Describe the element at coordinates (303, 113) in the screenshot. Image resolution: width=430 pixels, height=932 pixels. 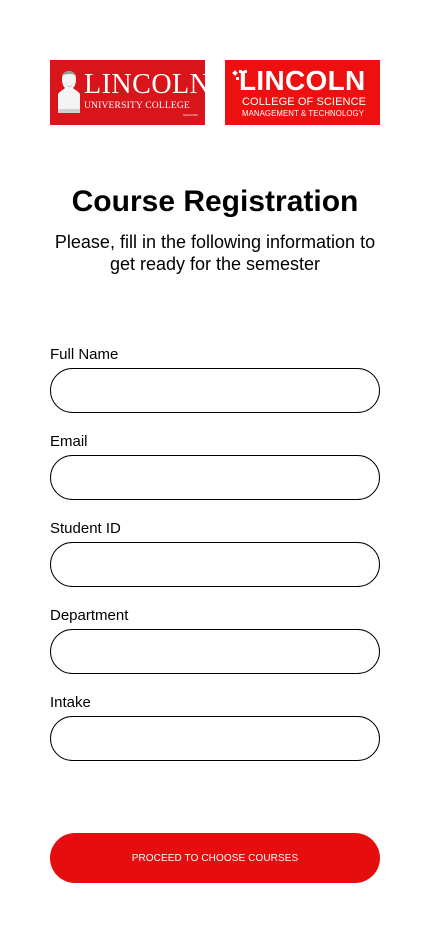
I see `logo-b-line2: MANAGEMENT & TECHNOLOGY` at that location.